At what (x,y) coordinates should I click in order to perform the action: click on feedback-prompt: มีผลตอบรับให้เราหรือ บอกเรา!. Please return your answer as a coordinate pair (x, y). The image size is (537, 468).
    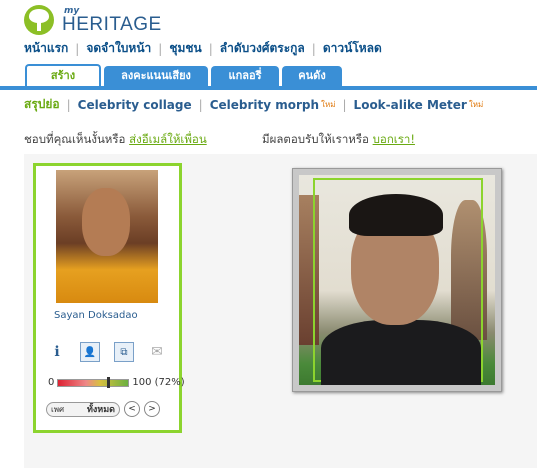
    Looking at the image, I should click on (338, 140).